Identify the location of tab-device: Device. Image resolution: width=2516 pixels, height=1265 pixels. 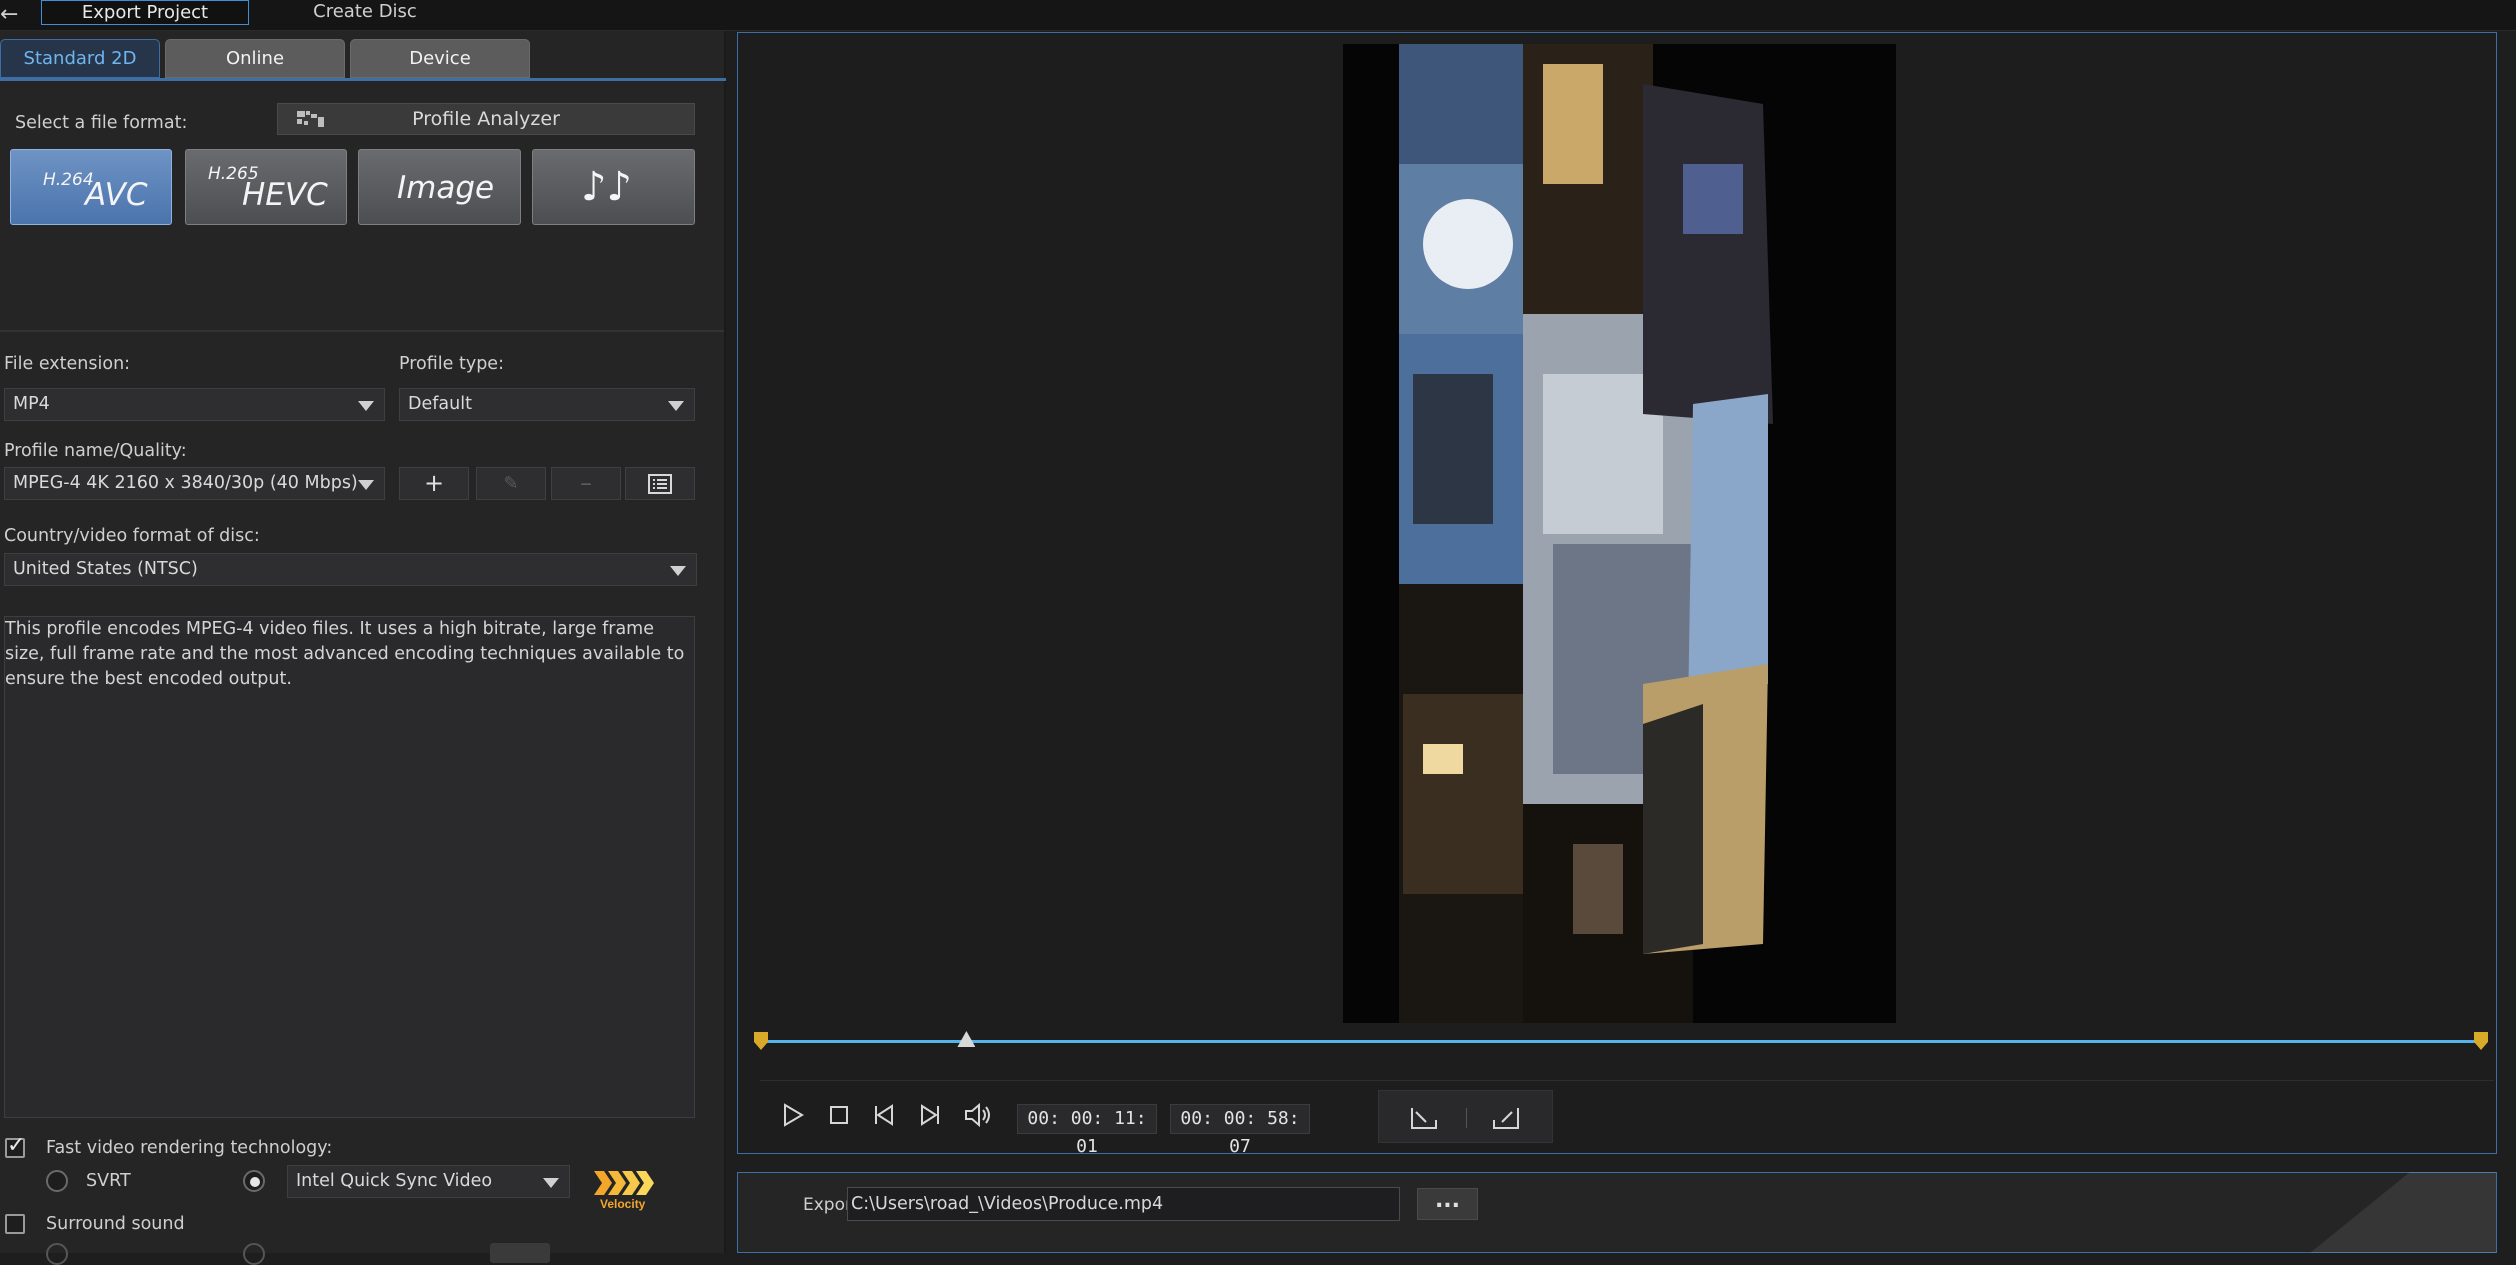
(440, 58).